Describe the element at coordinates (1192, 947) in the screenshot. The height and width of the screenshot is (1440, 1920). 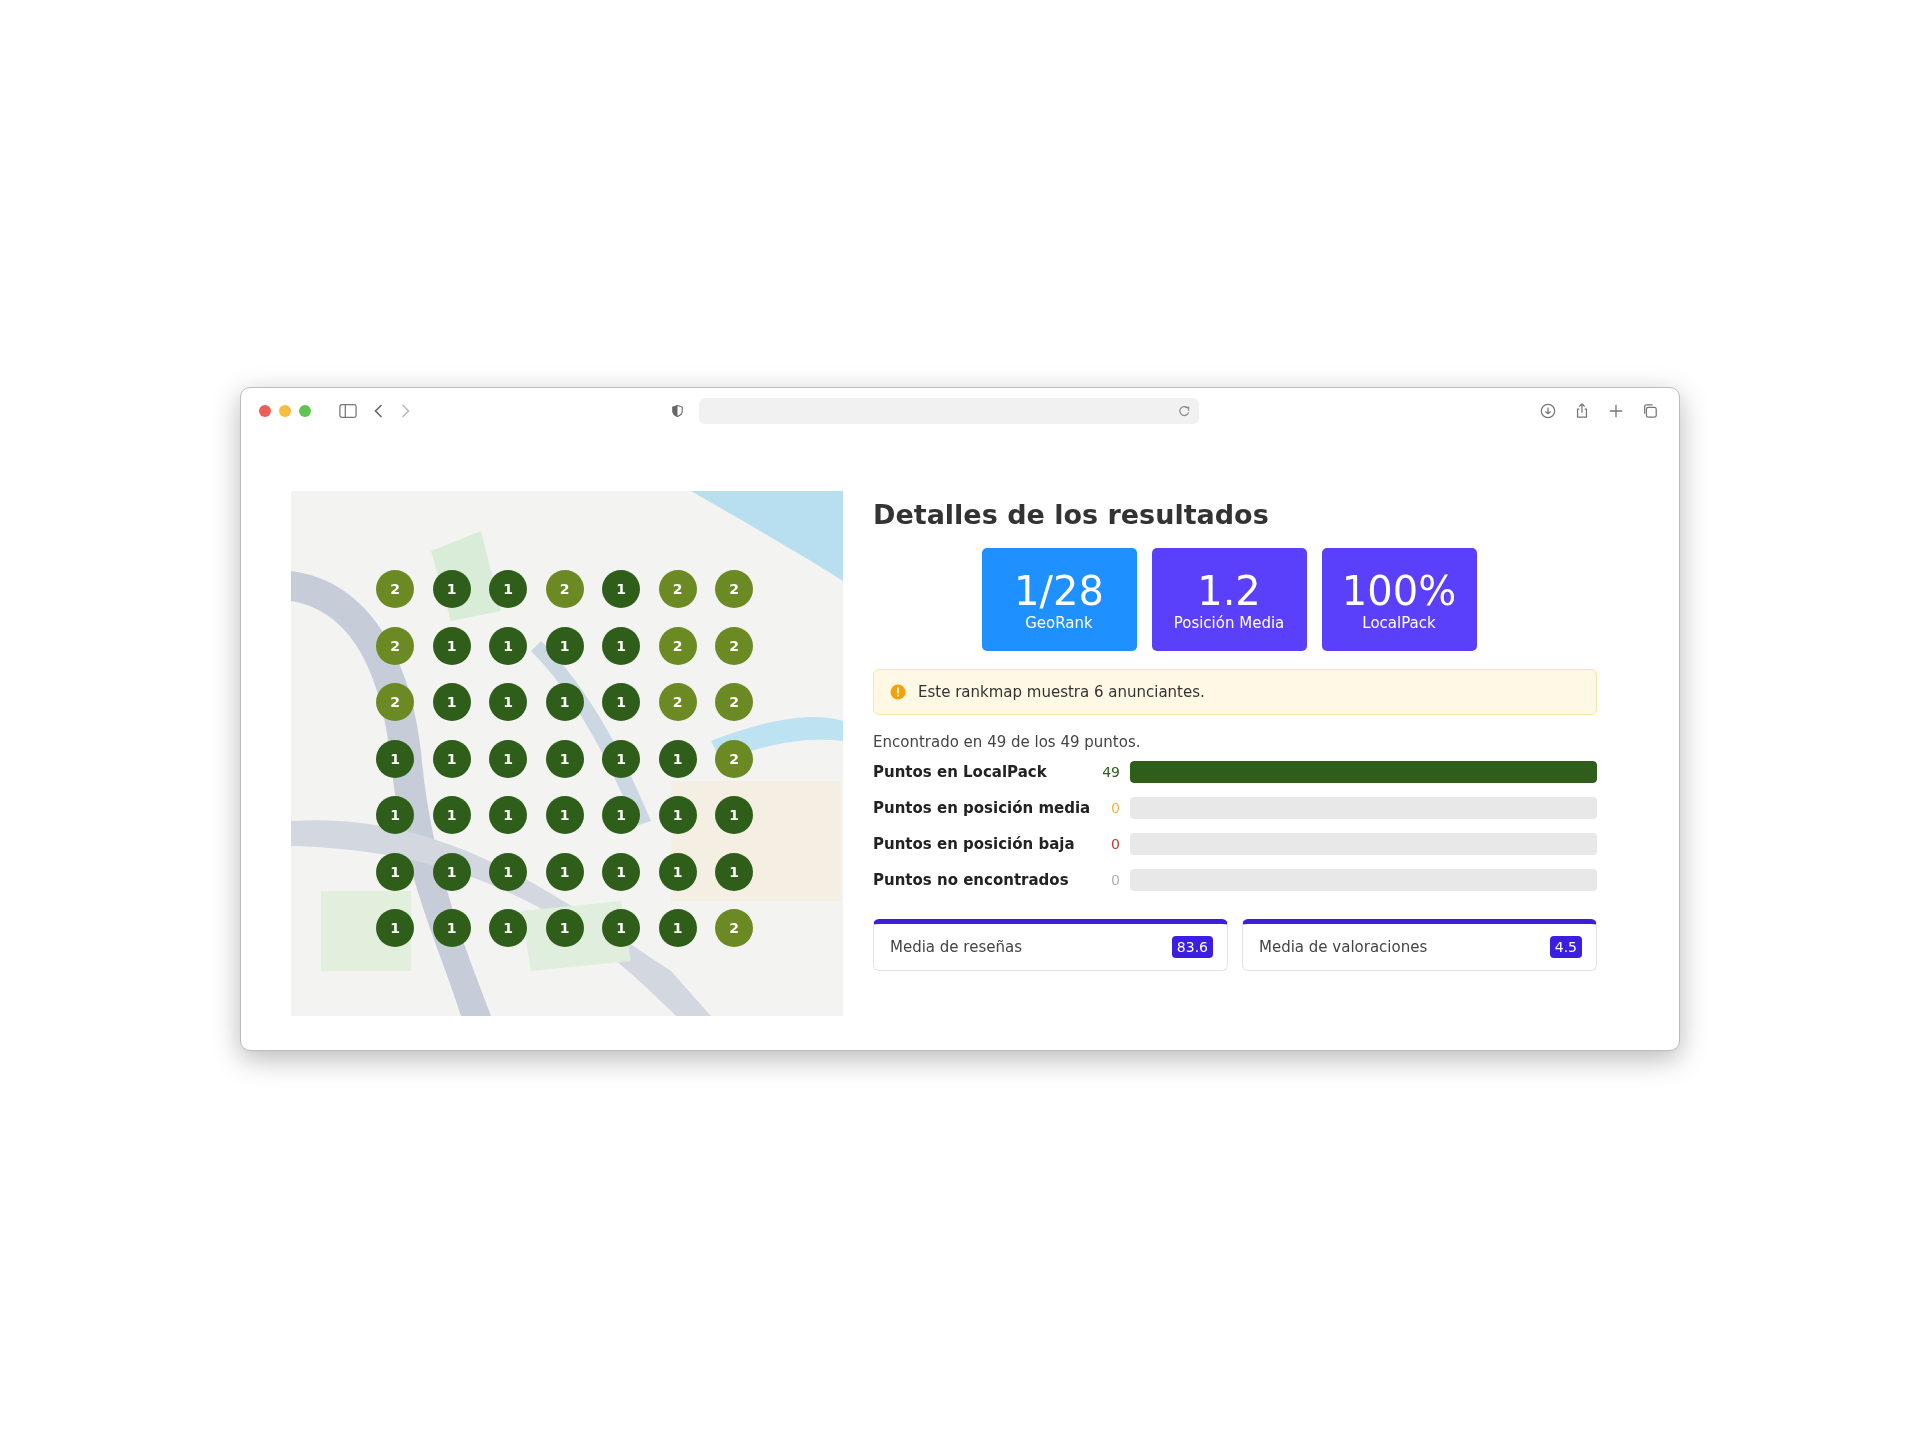
I see `average-value: 83.6` at that location.